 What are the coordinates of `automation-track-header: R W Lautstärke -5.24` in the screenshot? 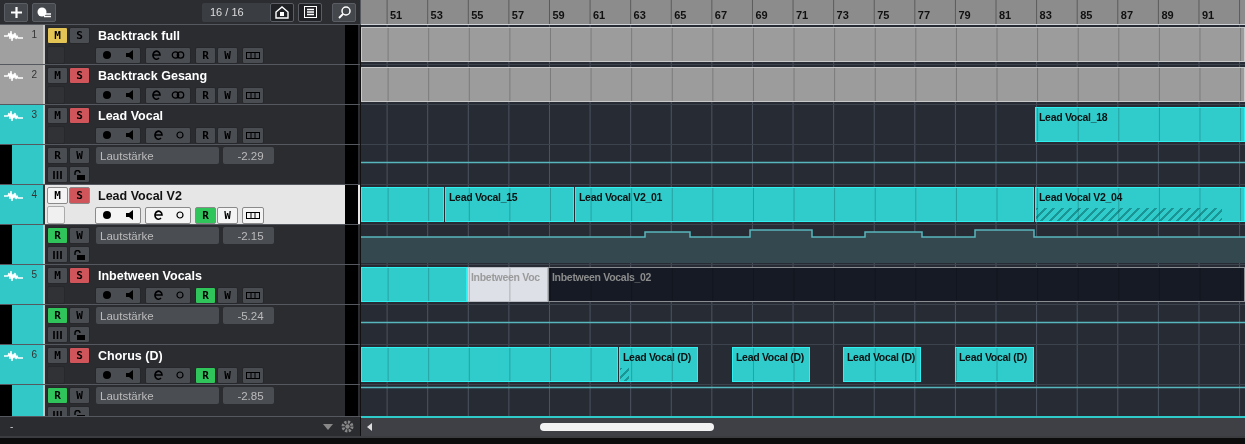 It's located at (180, 325).